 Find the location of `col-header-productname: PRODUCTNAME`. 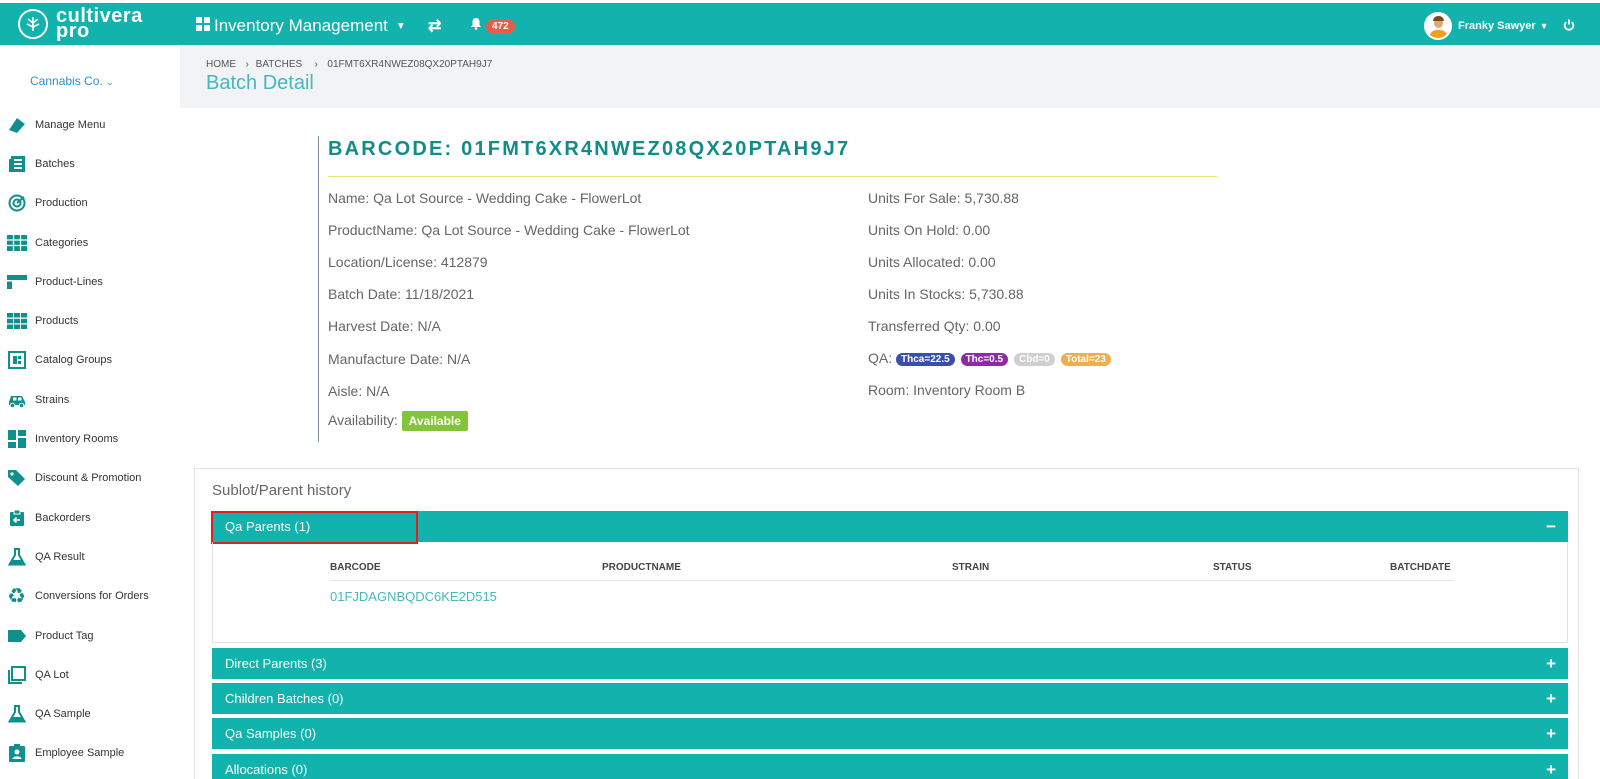

col-header-productname: PRODUCTNAME is located at coordinates (641, 567).